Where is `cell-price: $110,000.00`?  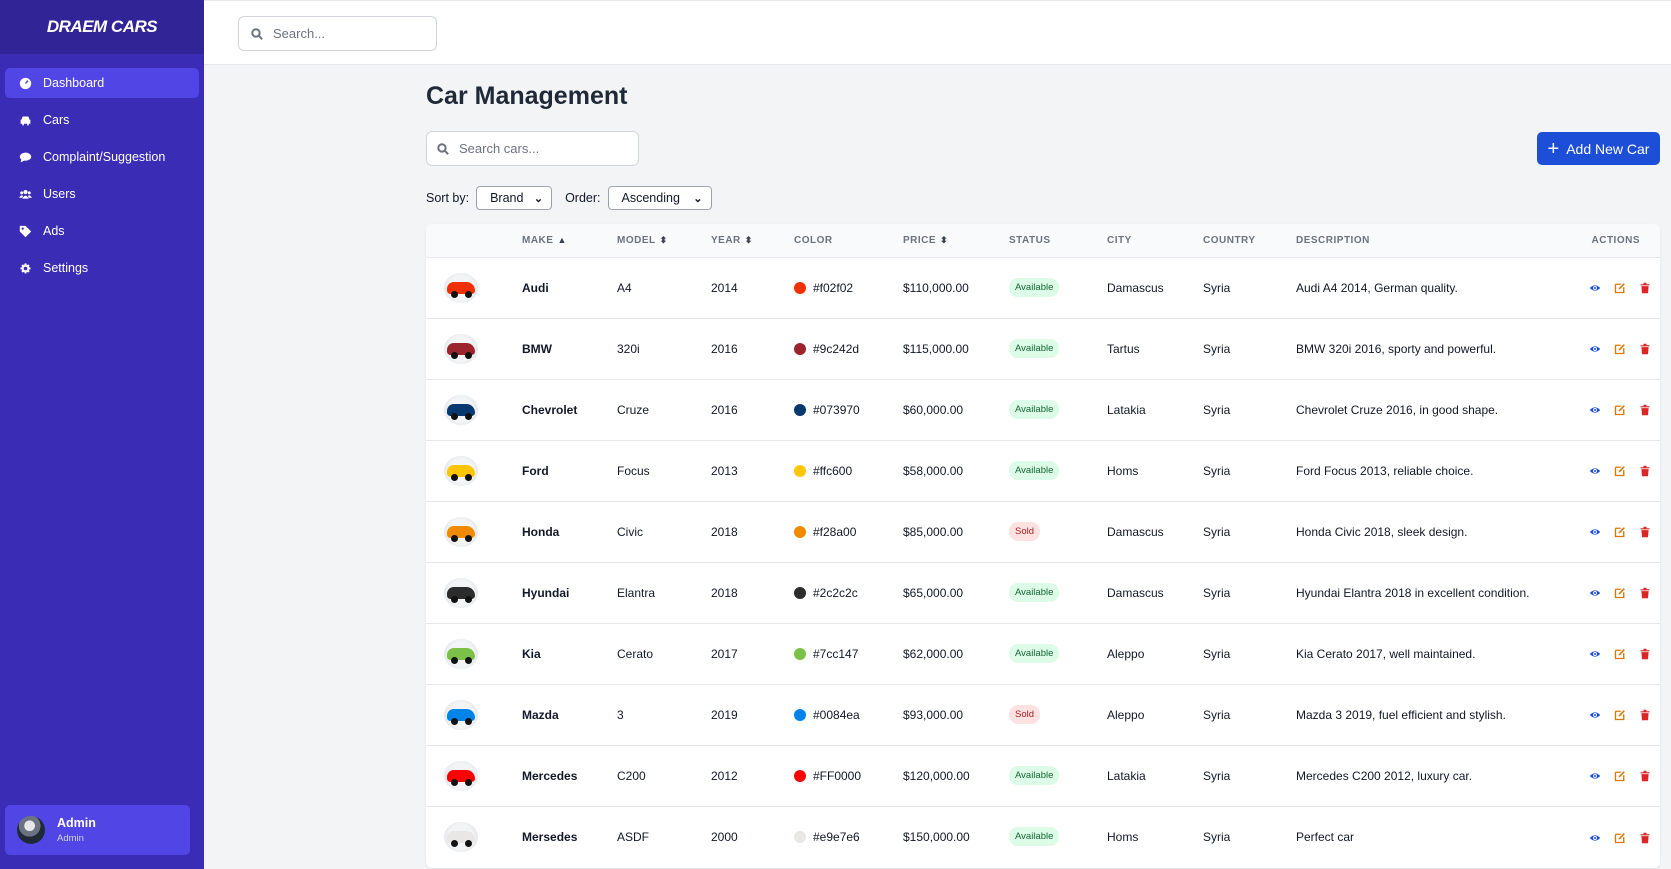 cell-price: $110,000.00 is located at coordinates (936, 287).